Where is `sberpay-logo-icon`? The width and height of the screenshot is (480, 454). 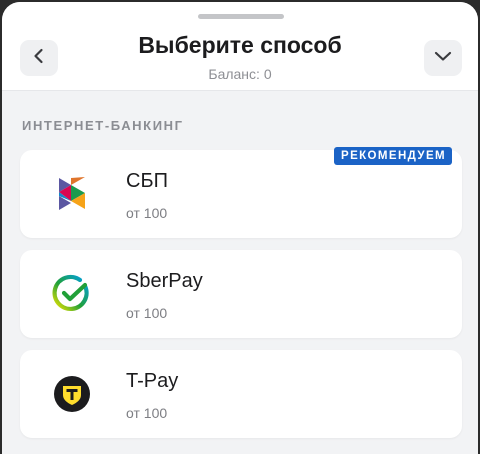 sberpay-logo-icon is located at coordinates (72, 294).